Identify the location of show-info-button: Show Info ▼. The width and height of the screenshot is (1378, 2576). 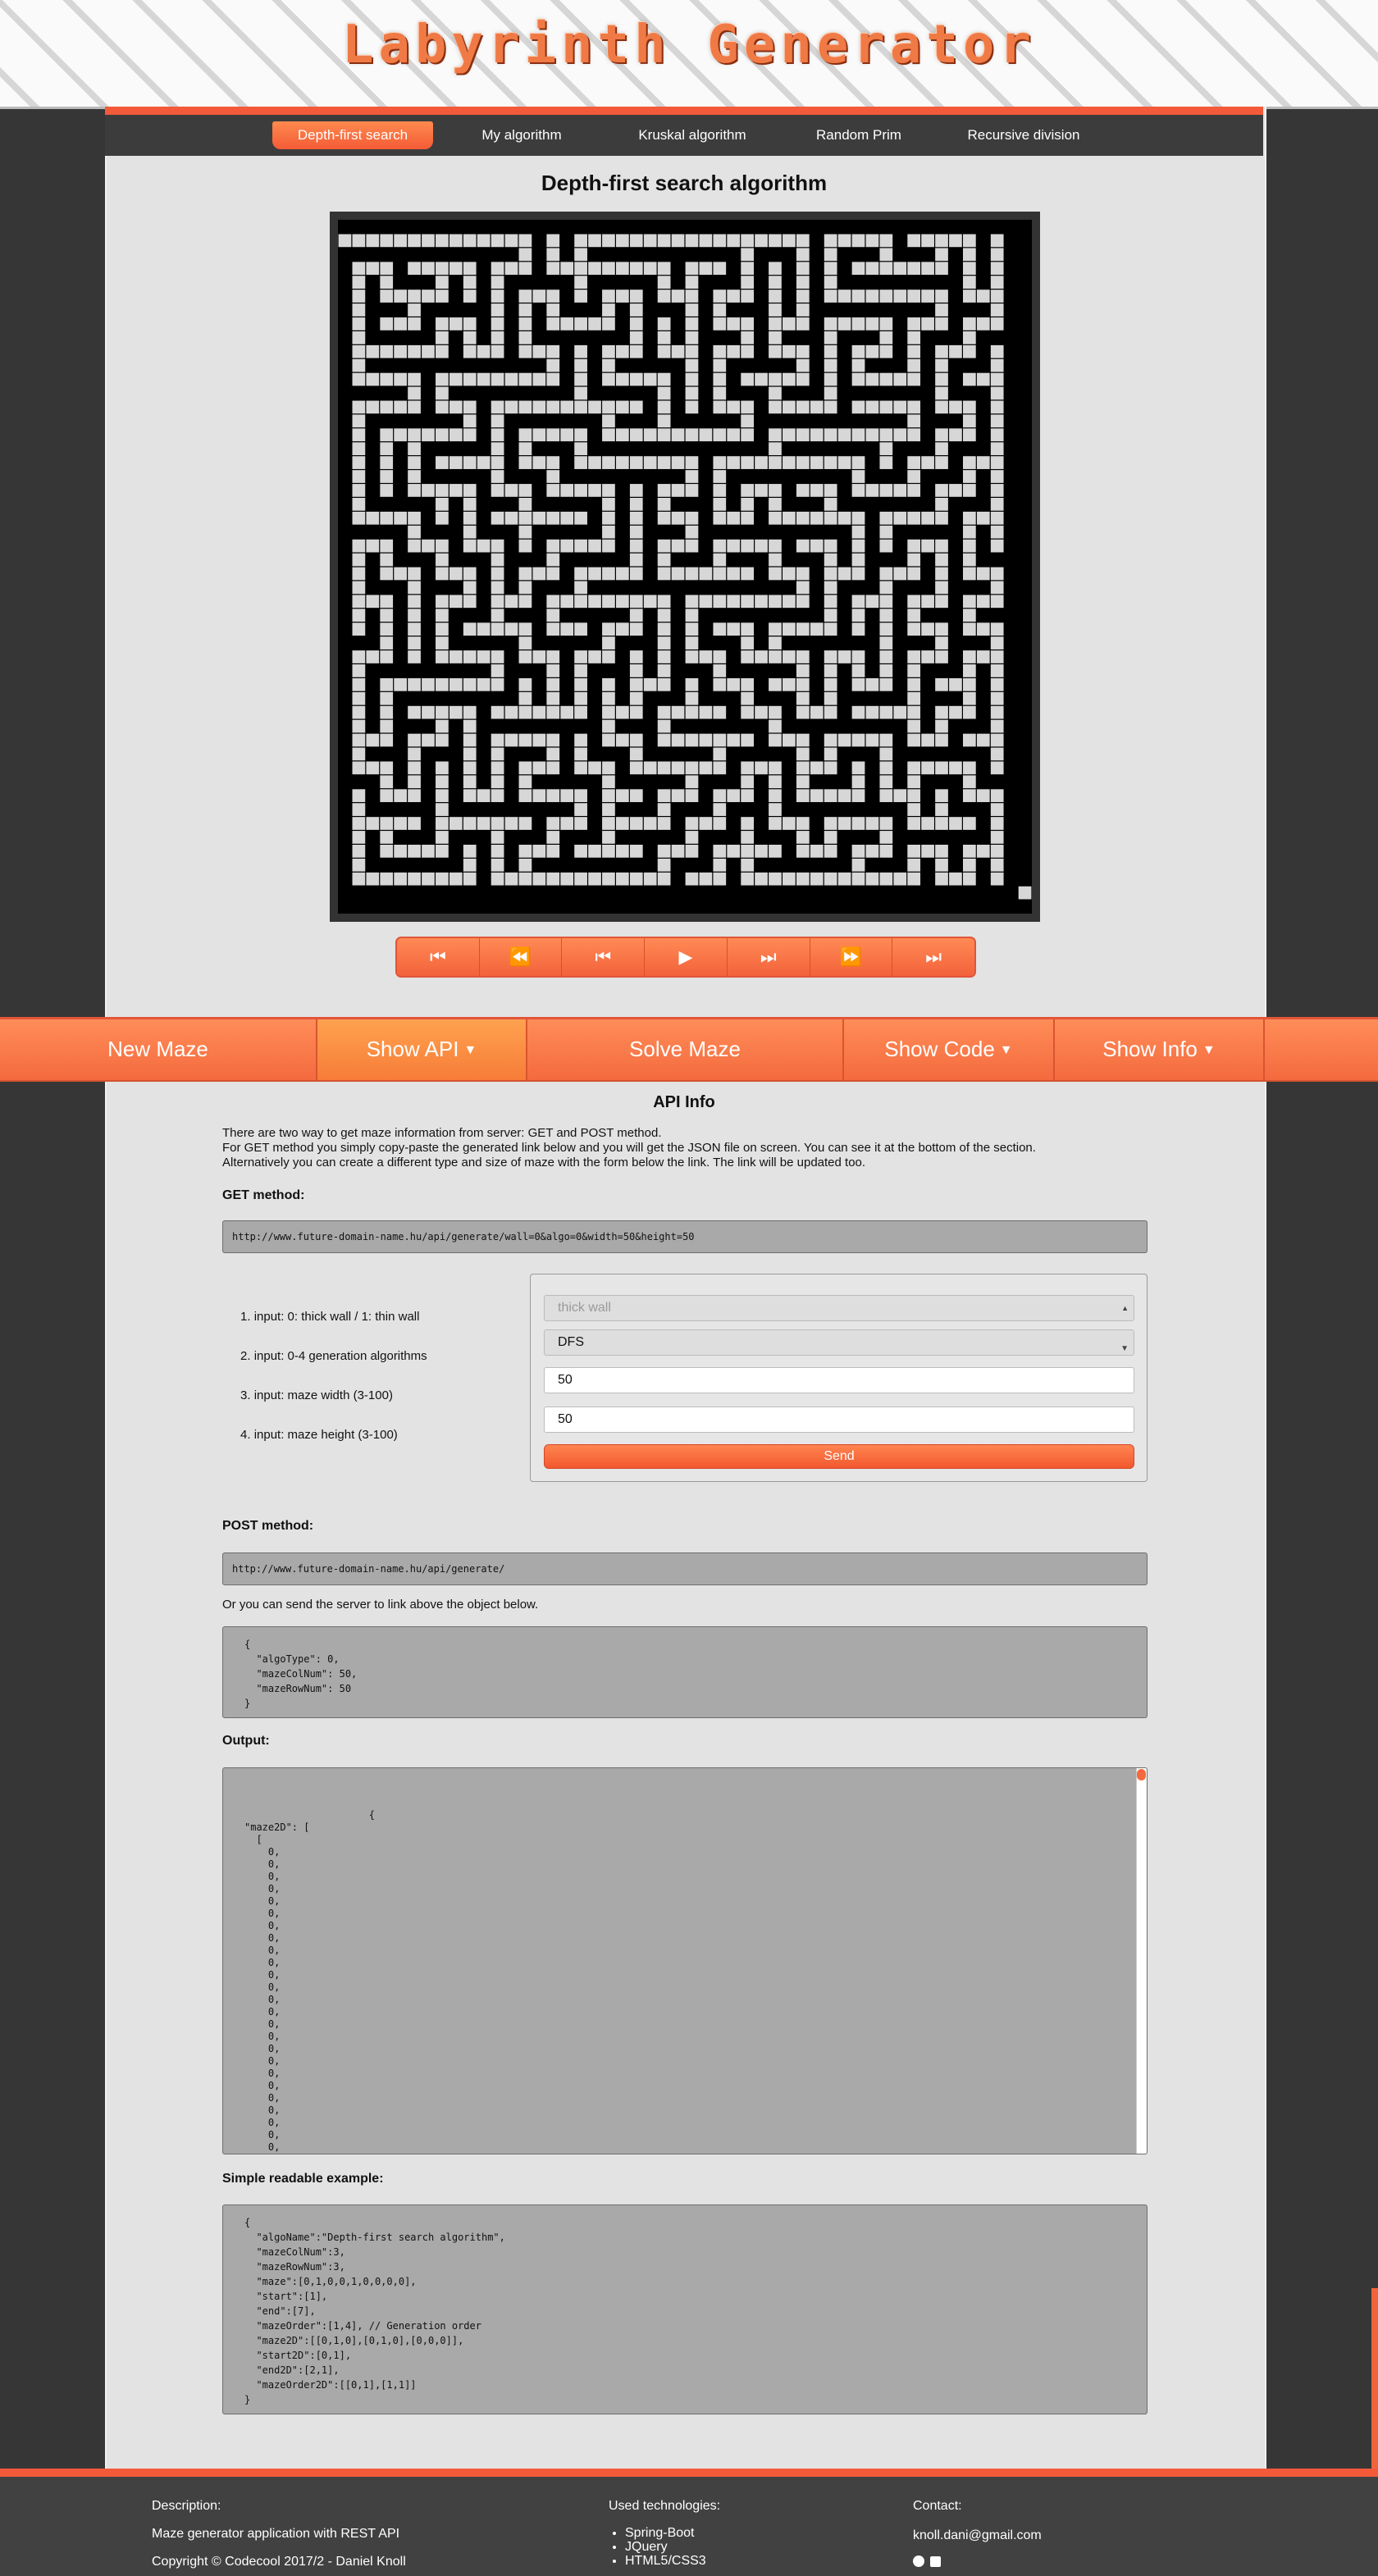
(1160, 1049).